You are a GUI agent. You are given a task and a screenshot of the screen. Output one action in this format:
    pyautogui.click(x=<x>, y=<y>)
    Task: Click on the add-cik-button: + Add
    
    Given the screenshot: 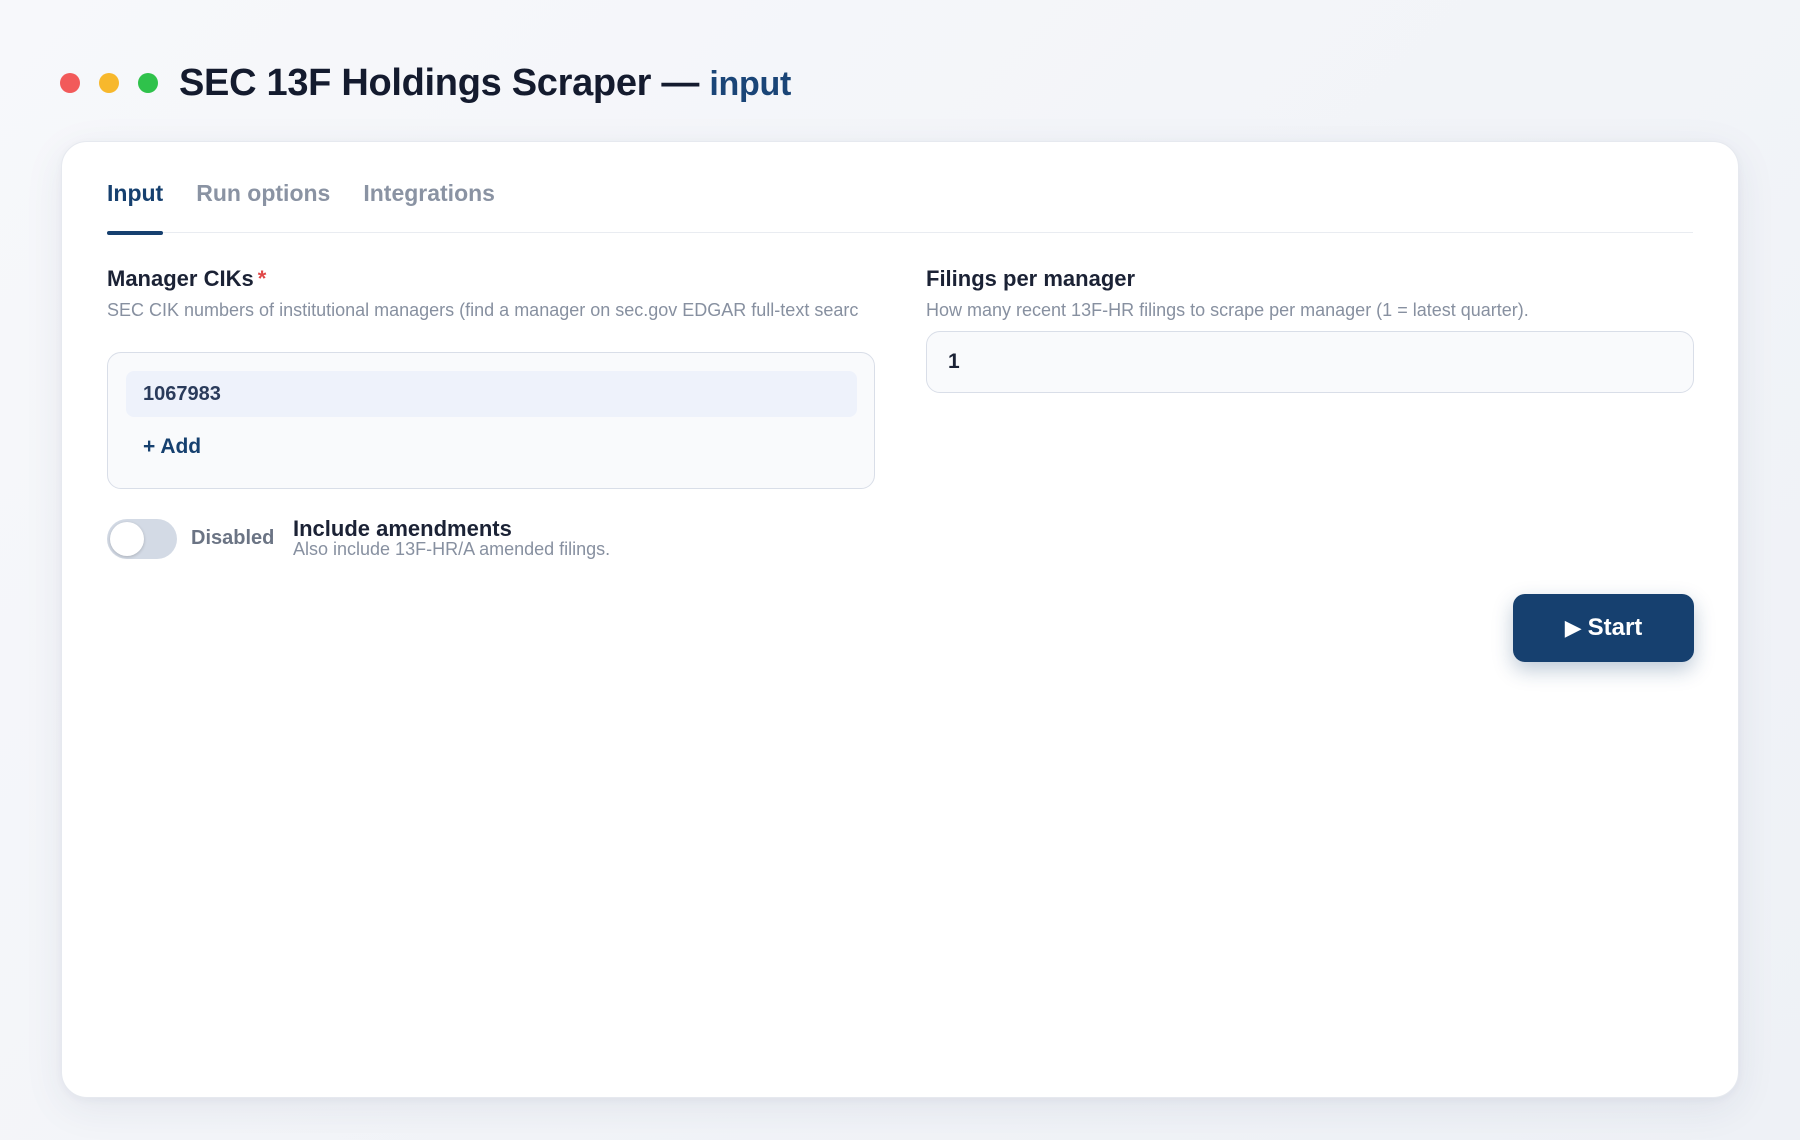 What is the action you would take?
    pyautogui.click(x=172, y=447)
    